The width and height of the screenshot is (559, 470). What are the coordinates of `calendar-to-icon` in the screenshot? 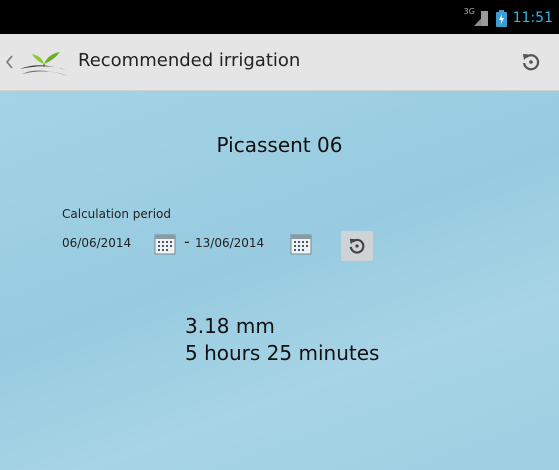 It's located at (301, 244).